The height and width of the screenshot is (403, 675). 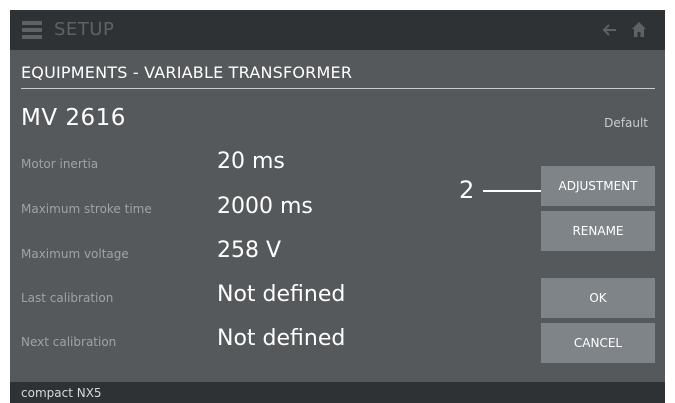 I want to click on callout-line, so click(x=512, y=191).